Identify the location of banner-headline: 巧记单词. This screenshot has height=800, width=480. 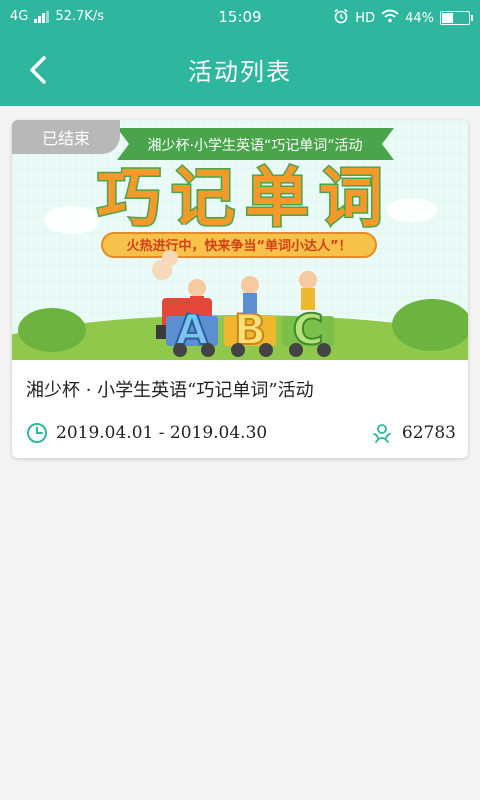
(245, 199).